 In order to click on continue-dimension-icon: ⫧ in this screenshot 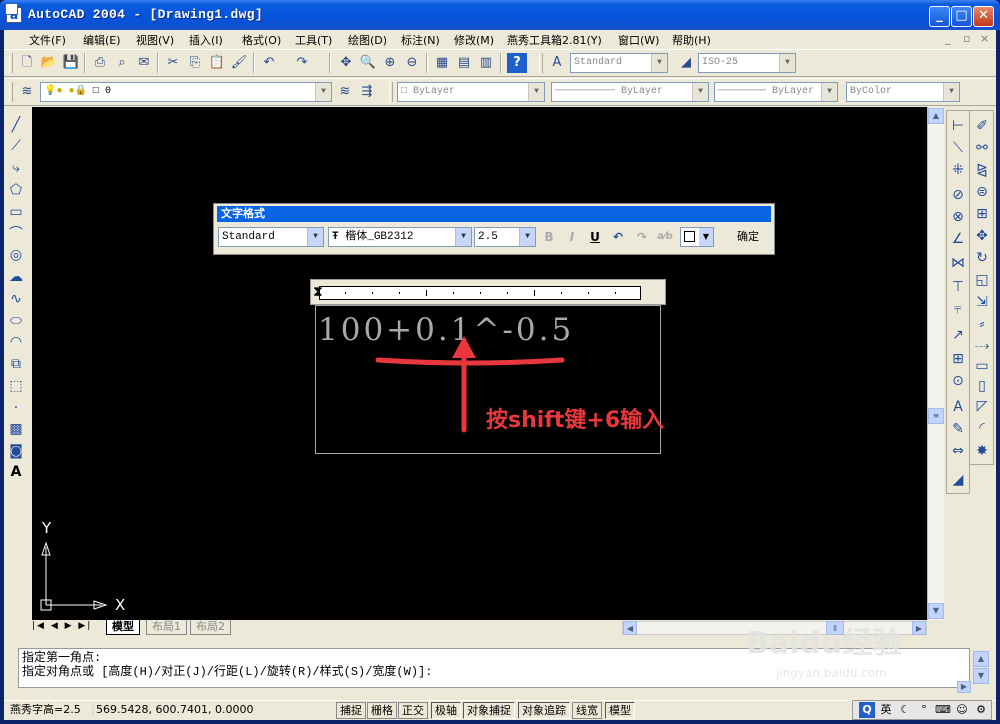, I will do `click(958, 309)`.